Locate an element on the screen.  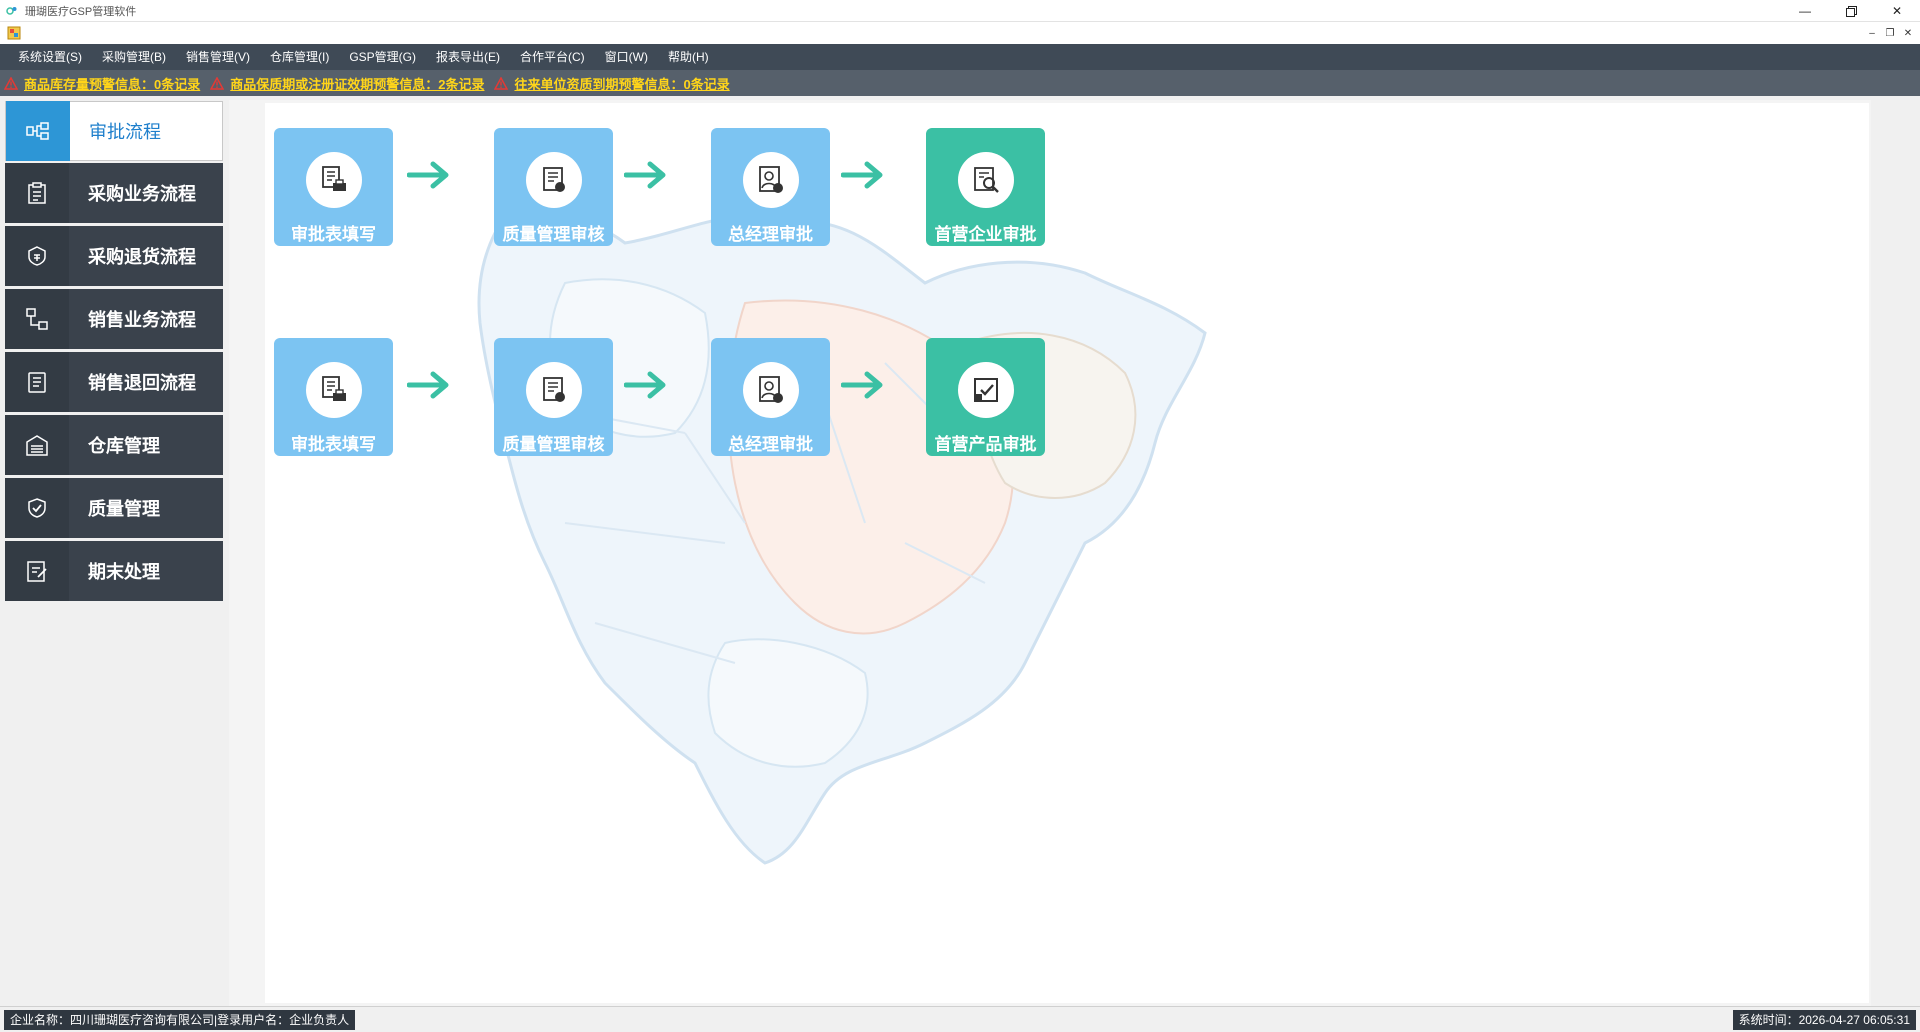
flow-icon is located at coordinates (38, 131).